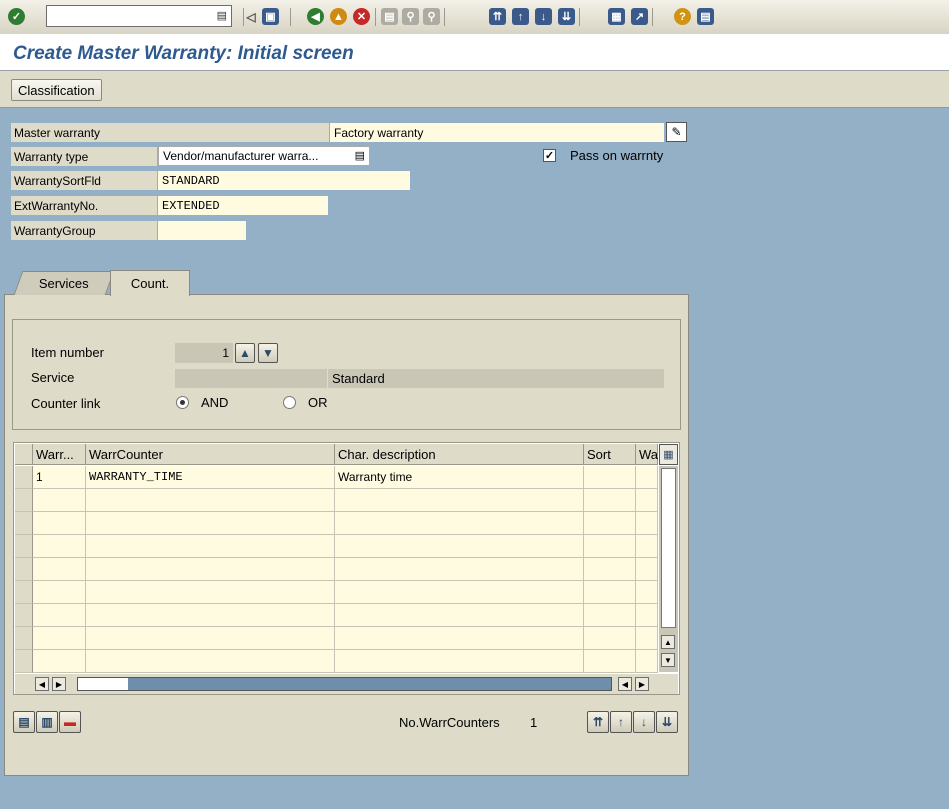 The width and height of the screenshot is (949, 809). What do you see at coordinates (284, 180) in the screenshot?
I see `warranty-sort-field: STANDARD` at bounding box center [284, 180].